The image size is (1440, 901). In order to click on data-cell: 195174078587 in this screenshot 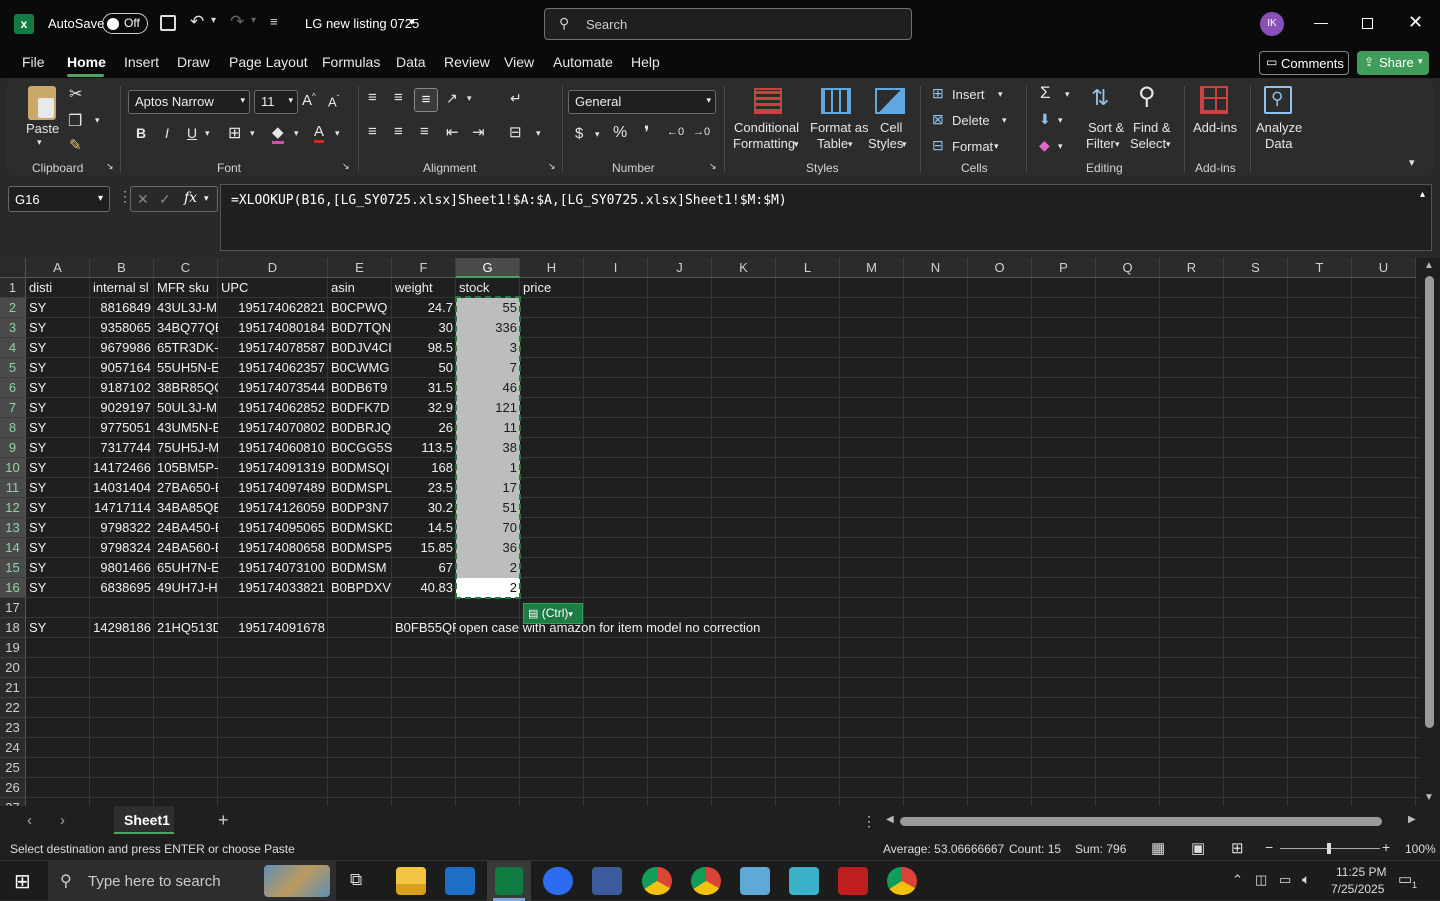, I will do `click(273, 348)`.